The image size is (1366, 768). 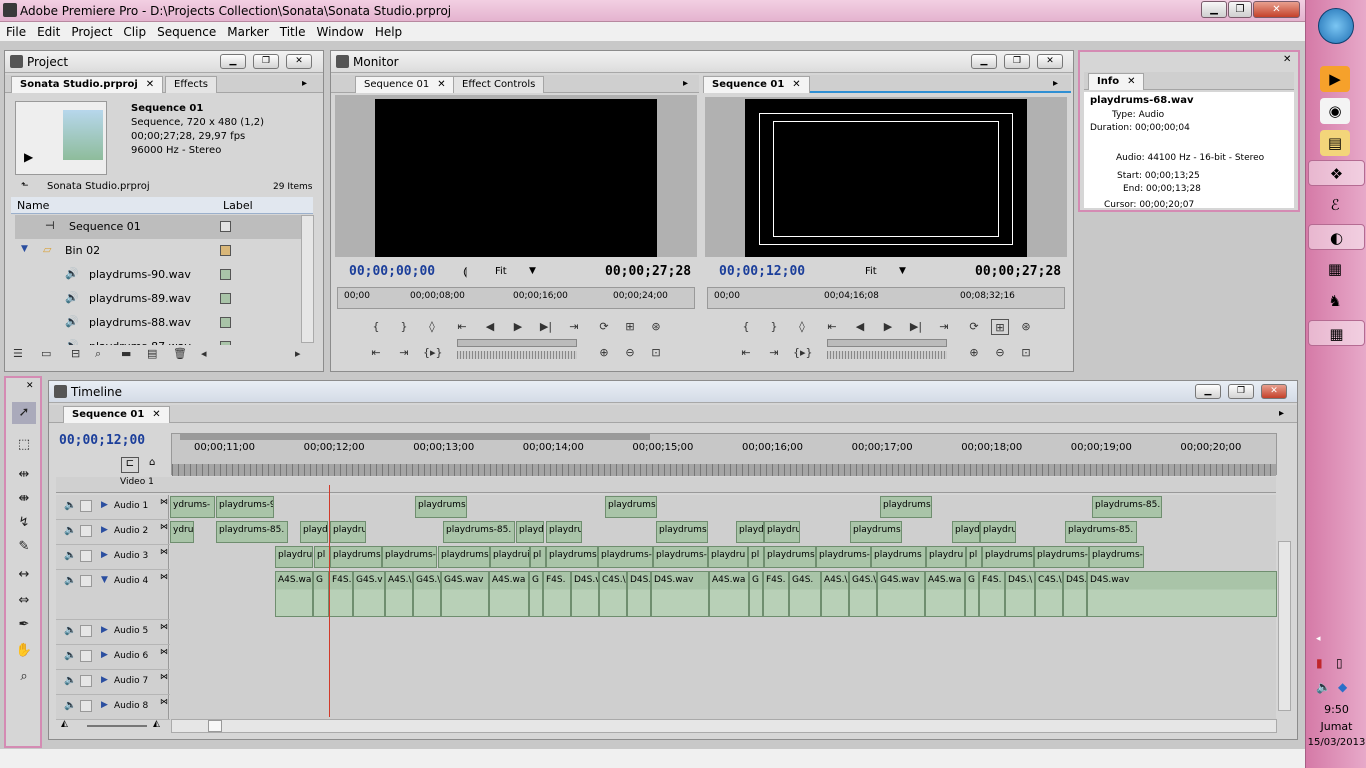 I want to click on taskbar-app-4-icon: ▦, so click(x=1335, y=269).